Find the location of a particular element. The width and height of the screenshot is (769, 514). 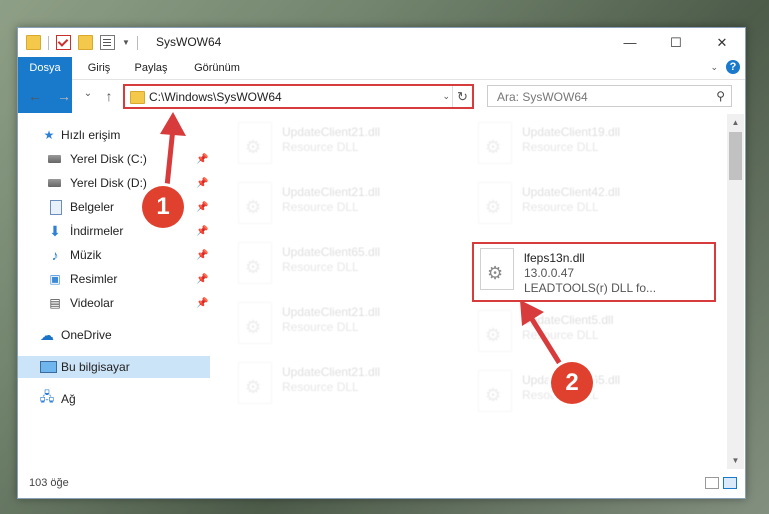

customize-toolbar-dropdown-icon: ▼ is located at coordinates (126, 42).